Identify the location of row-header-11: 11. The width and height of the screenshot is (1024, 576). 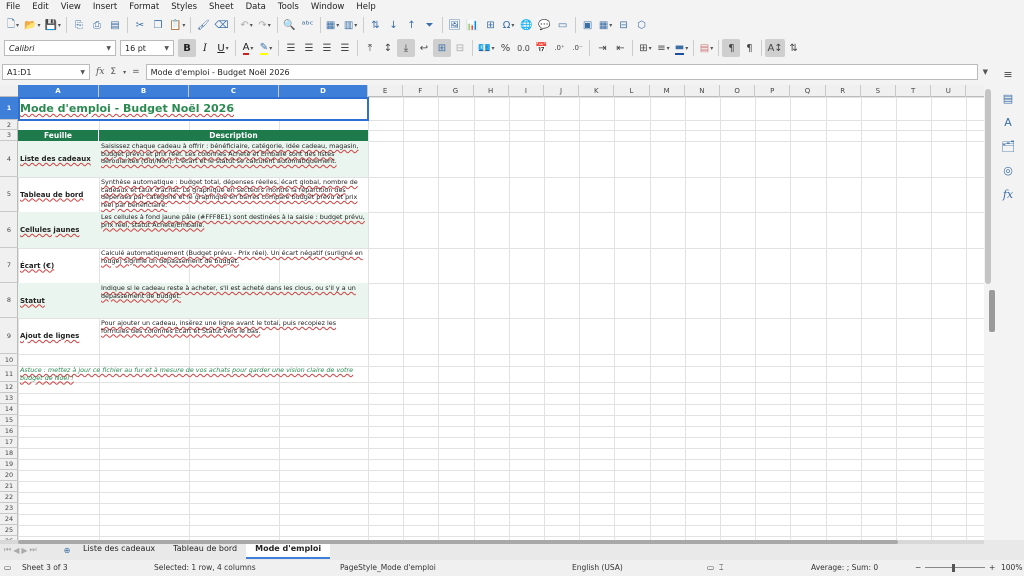
(9, 374).